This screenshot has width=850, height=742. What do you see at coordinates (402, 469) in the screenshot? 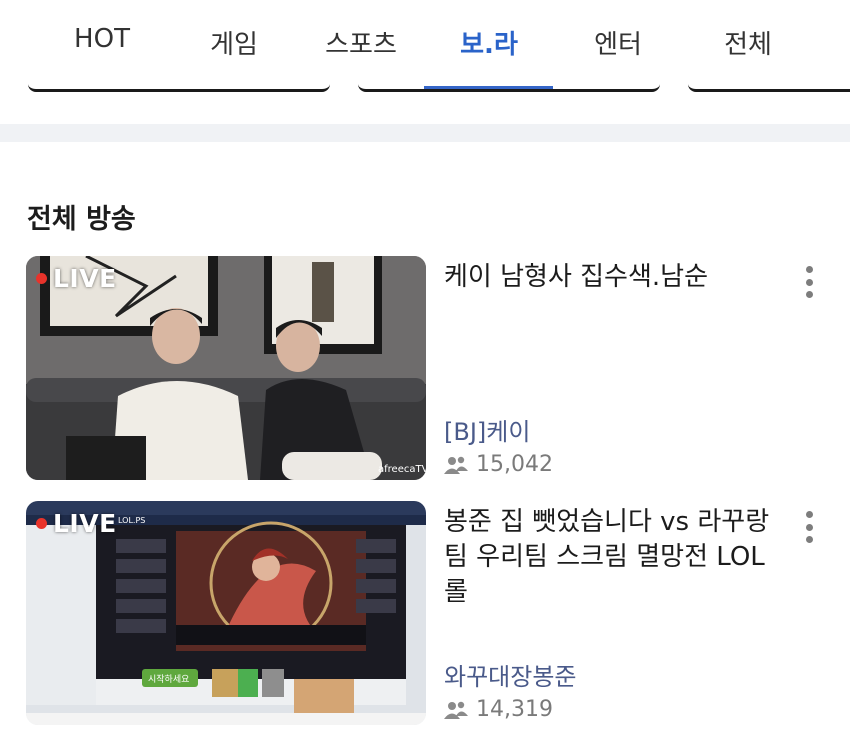
I see `watermark-text: afreecaTV` at bounding box center [402, 469].